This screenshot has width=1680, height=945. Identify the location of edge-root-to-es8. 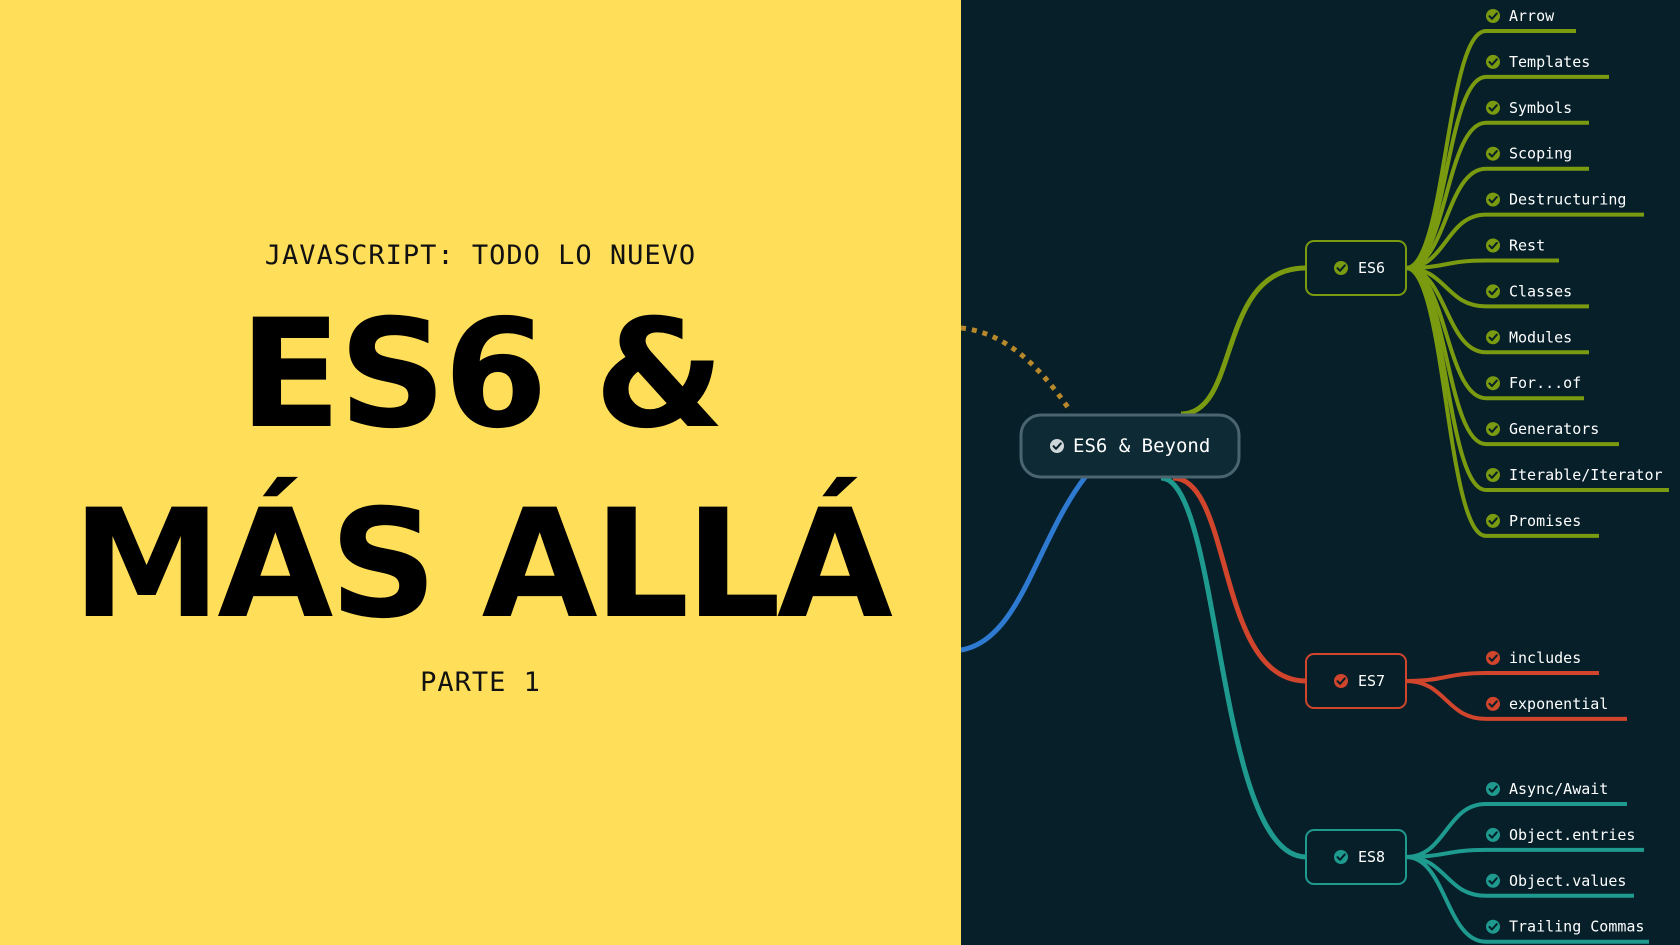
(1233, 667).